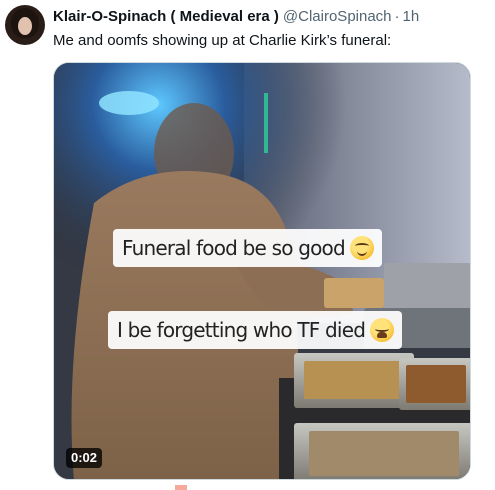 The width and height of the screenshot is (495, 490). What do you see at coordinates (411, 16) in the screenshot?
I see `timestamp: 1h` at bounding box center [411, 16].